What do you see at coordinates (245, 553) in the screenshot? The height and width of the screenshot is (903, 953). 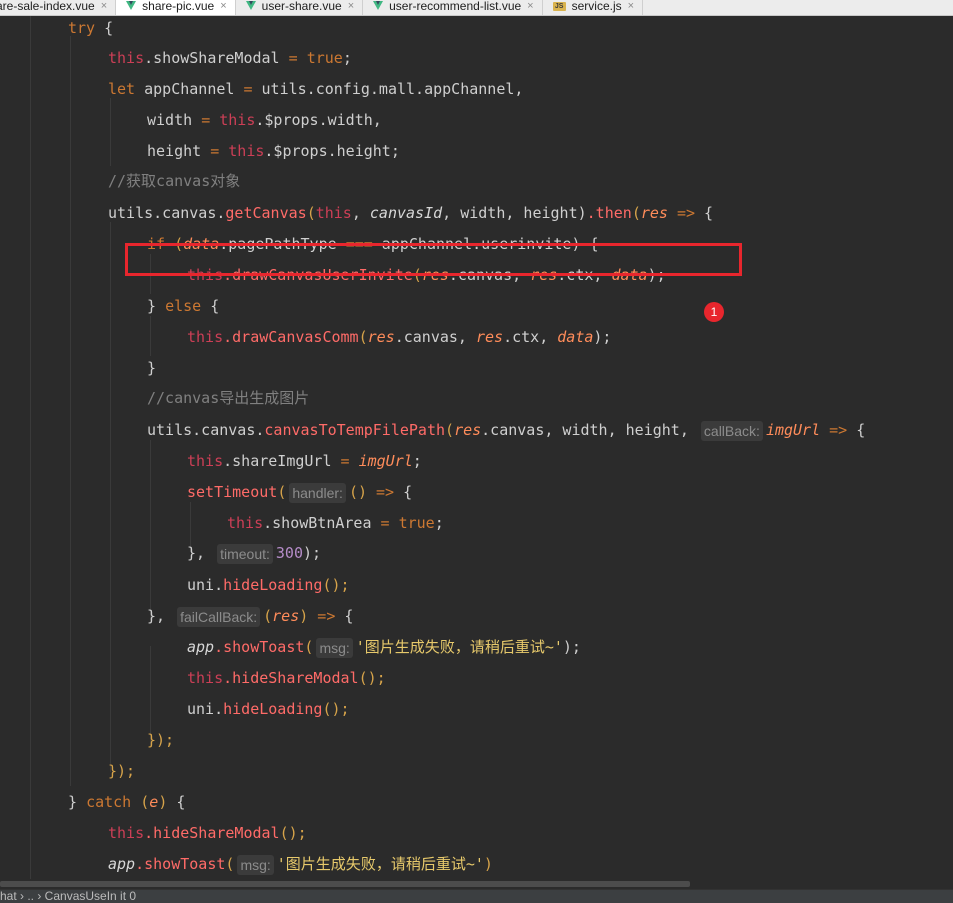 I see `parameter-hint: timeout:` at bounding box center [245, 553].